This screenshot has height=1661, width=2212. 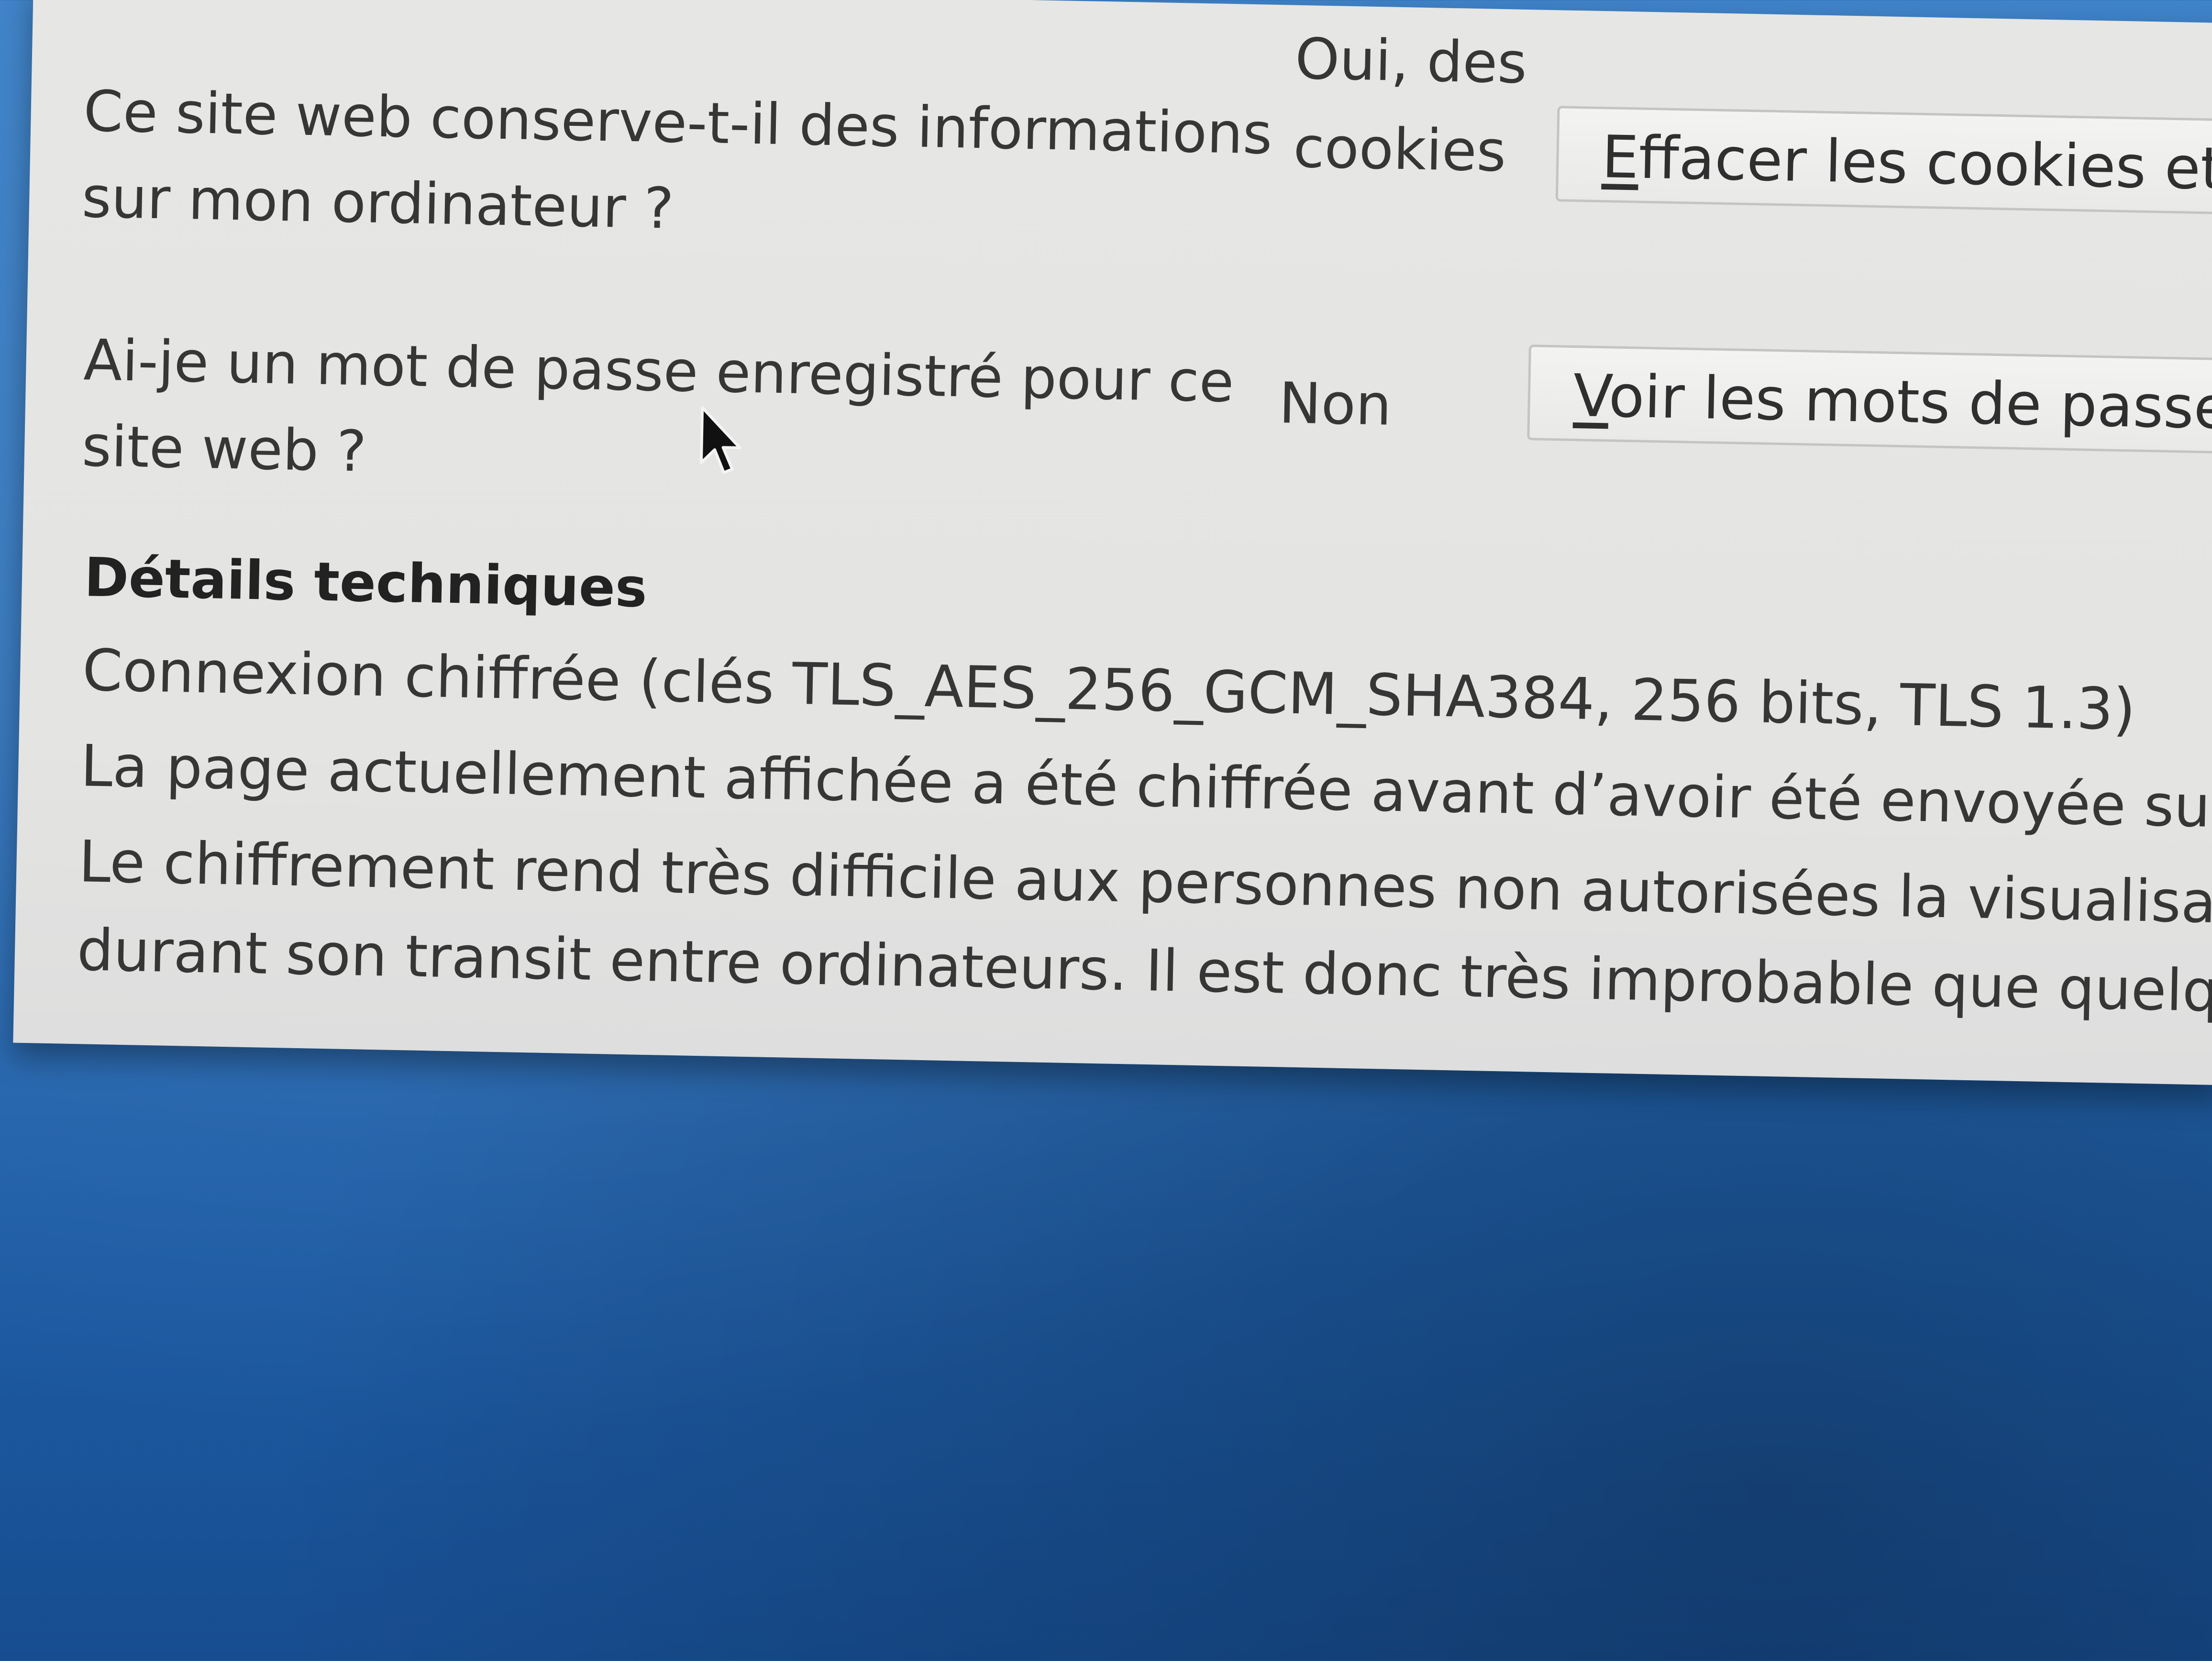 What do you see at coordinates (1925, 163) in the screenshot?
I see `clear-cookies-label: ffacer les cookies et` at bounding box center [1925, 163].